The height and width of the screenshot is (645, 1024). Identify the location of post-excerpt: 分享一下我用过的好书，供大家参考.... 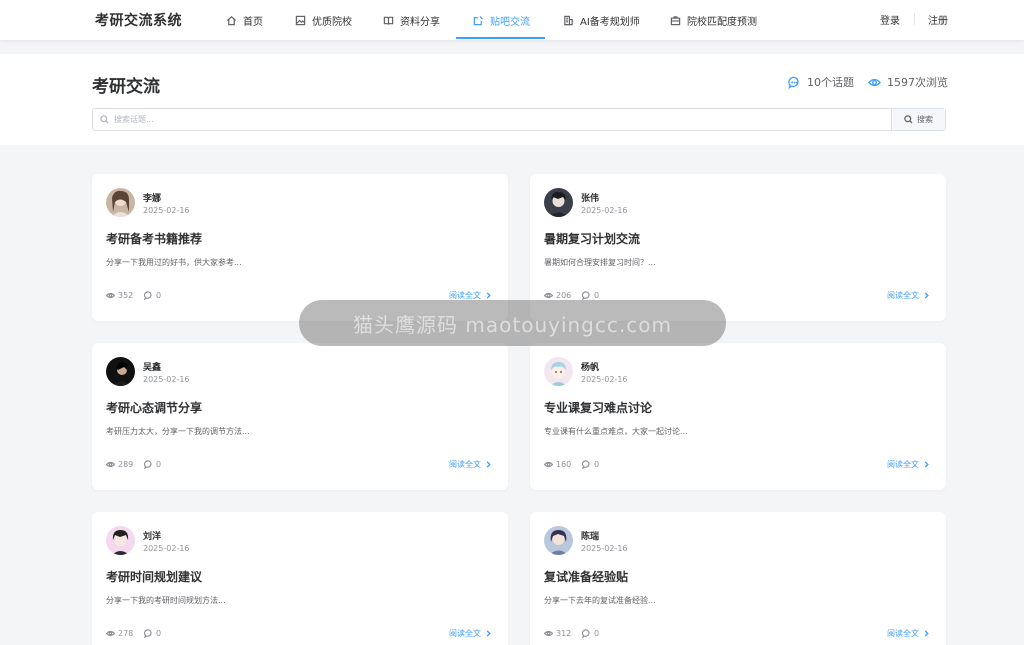
(174, 262).